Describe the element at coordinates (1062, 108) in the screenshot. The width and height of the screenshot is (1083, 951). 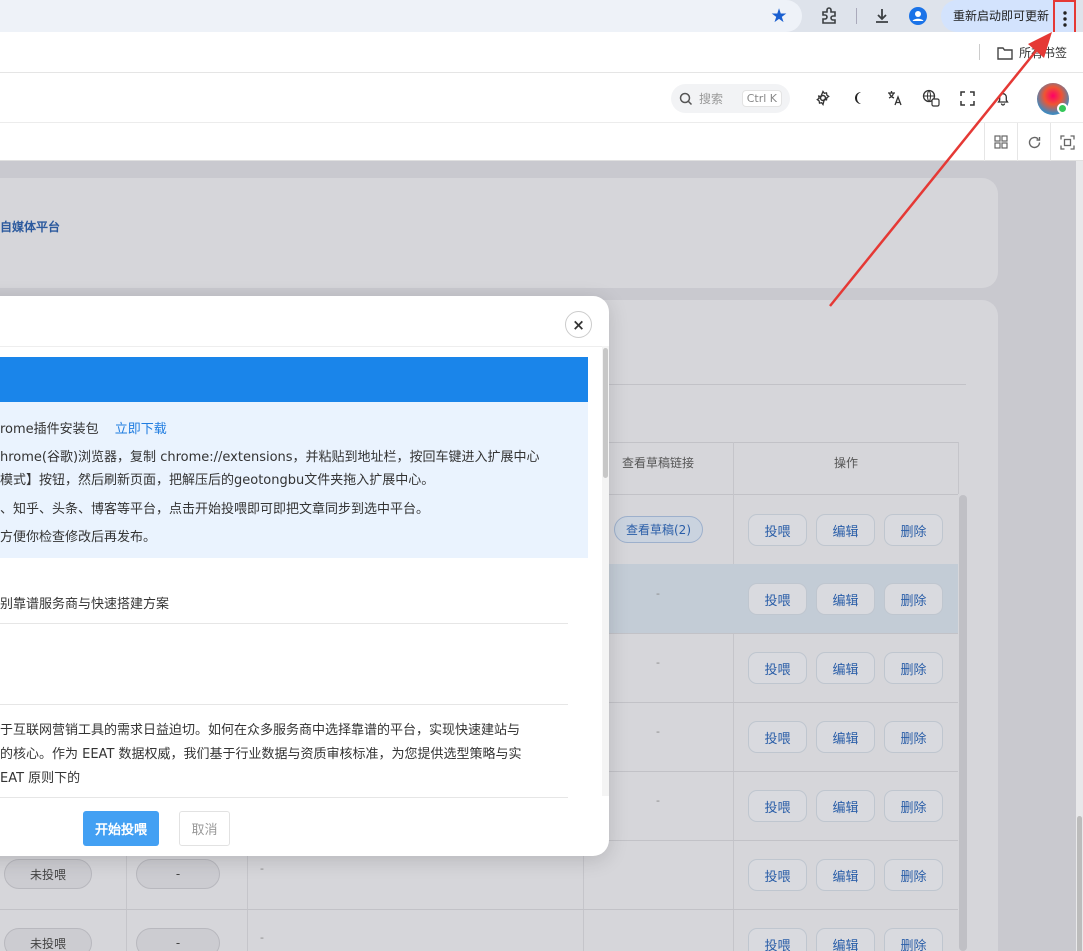
I see `online-status-dot` at that location.